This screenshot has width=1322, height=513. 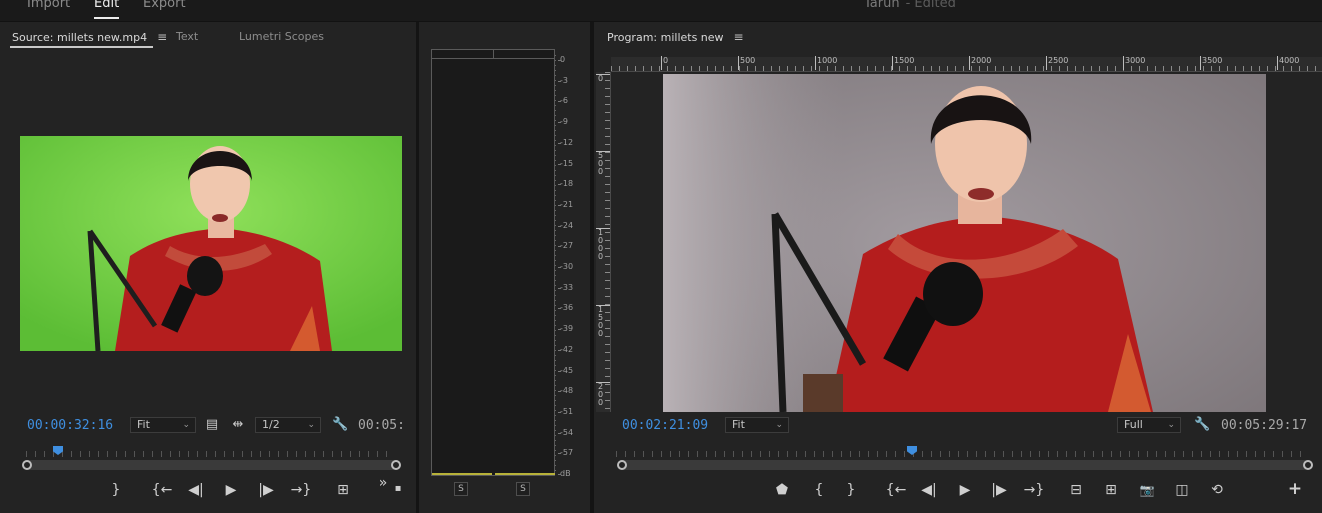 I want to click on ruler-label: 1000, so click(x=603, y=244).